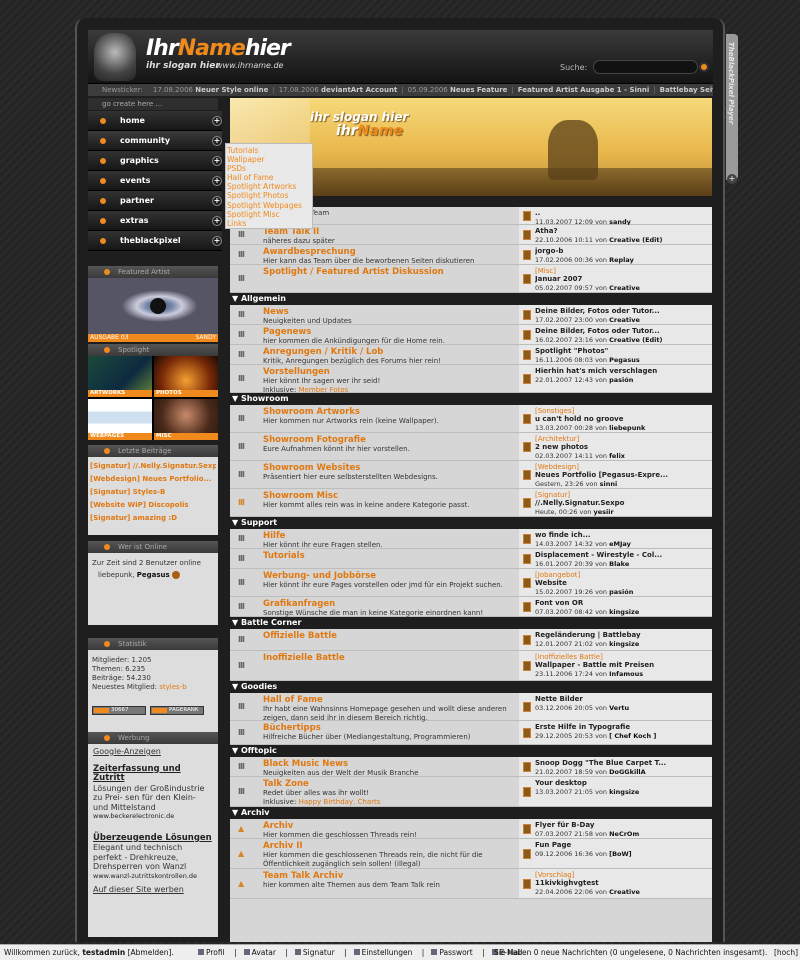 The height and width of the screenshot is (960, 800). What do you see at coordinates (626, 674) in the screenshot?
I see `last-post-user: Infamous` at bounding box center [626, 674].